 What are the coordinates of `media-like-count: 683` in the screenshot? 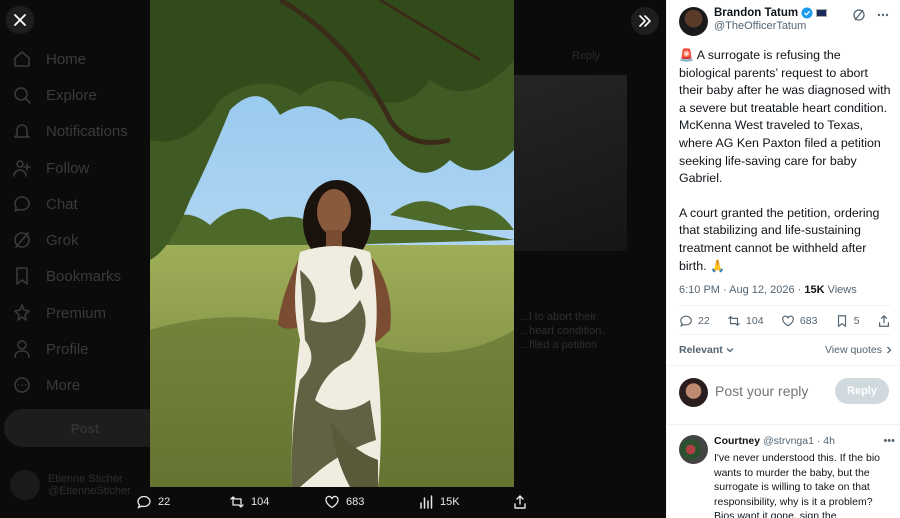 It's located at (355, 502).